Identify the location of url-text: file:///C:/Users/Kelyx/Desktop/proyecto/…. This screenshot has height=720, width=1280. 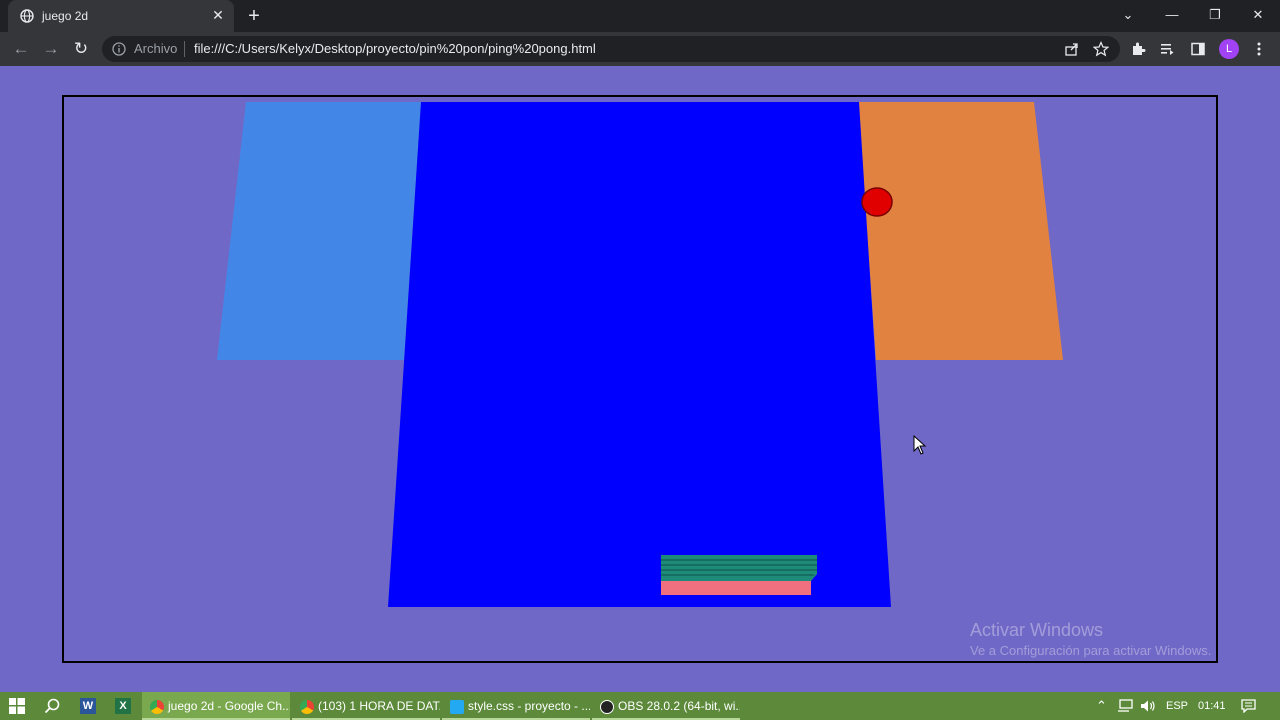
(395, 48).